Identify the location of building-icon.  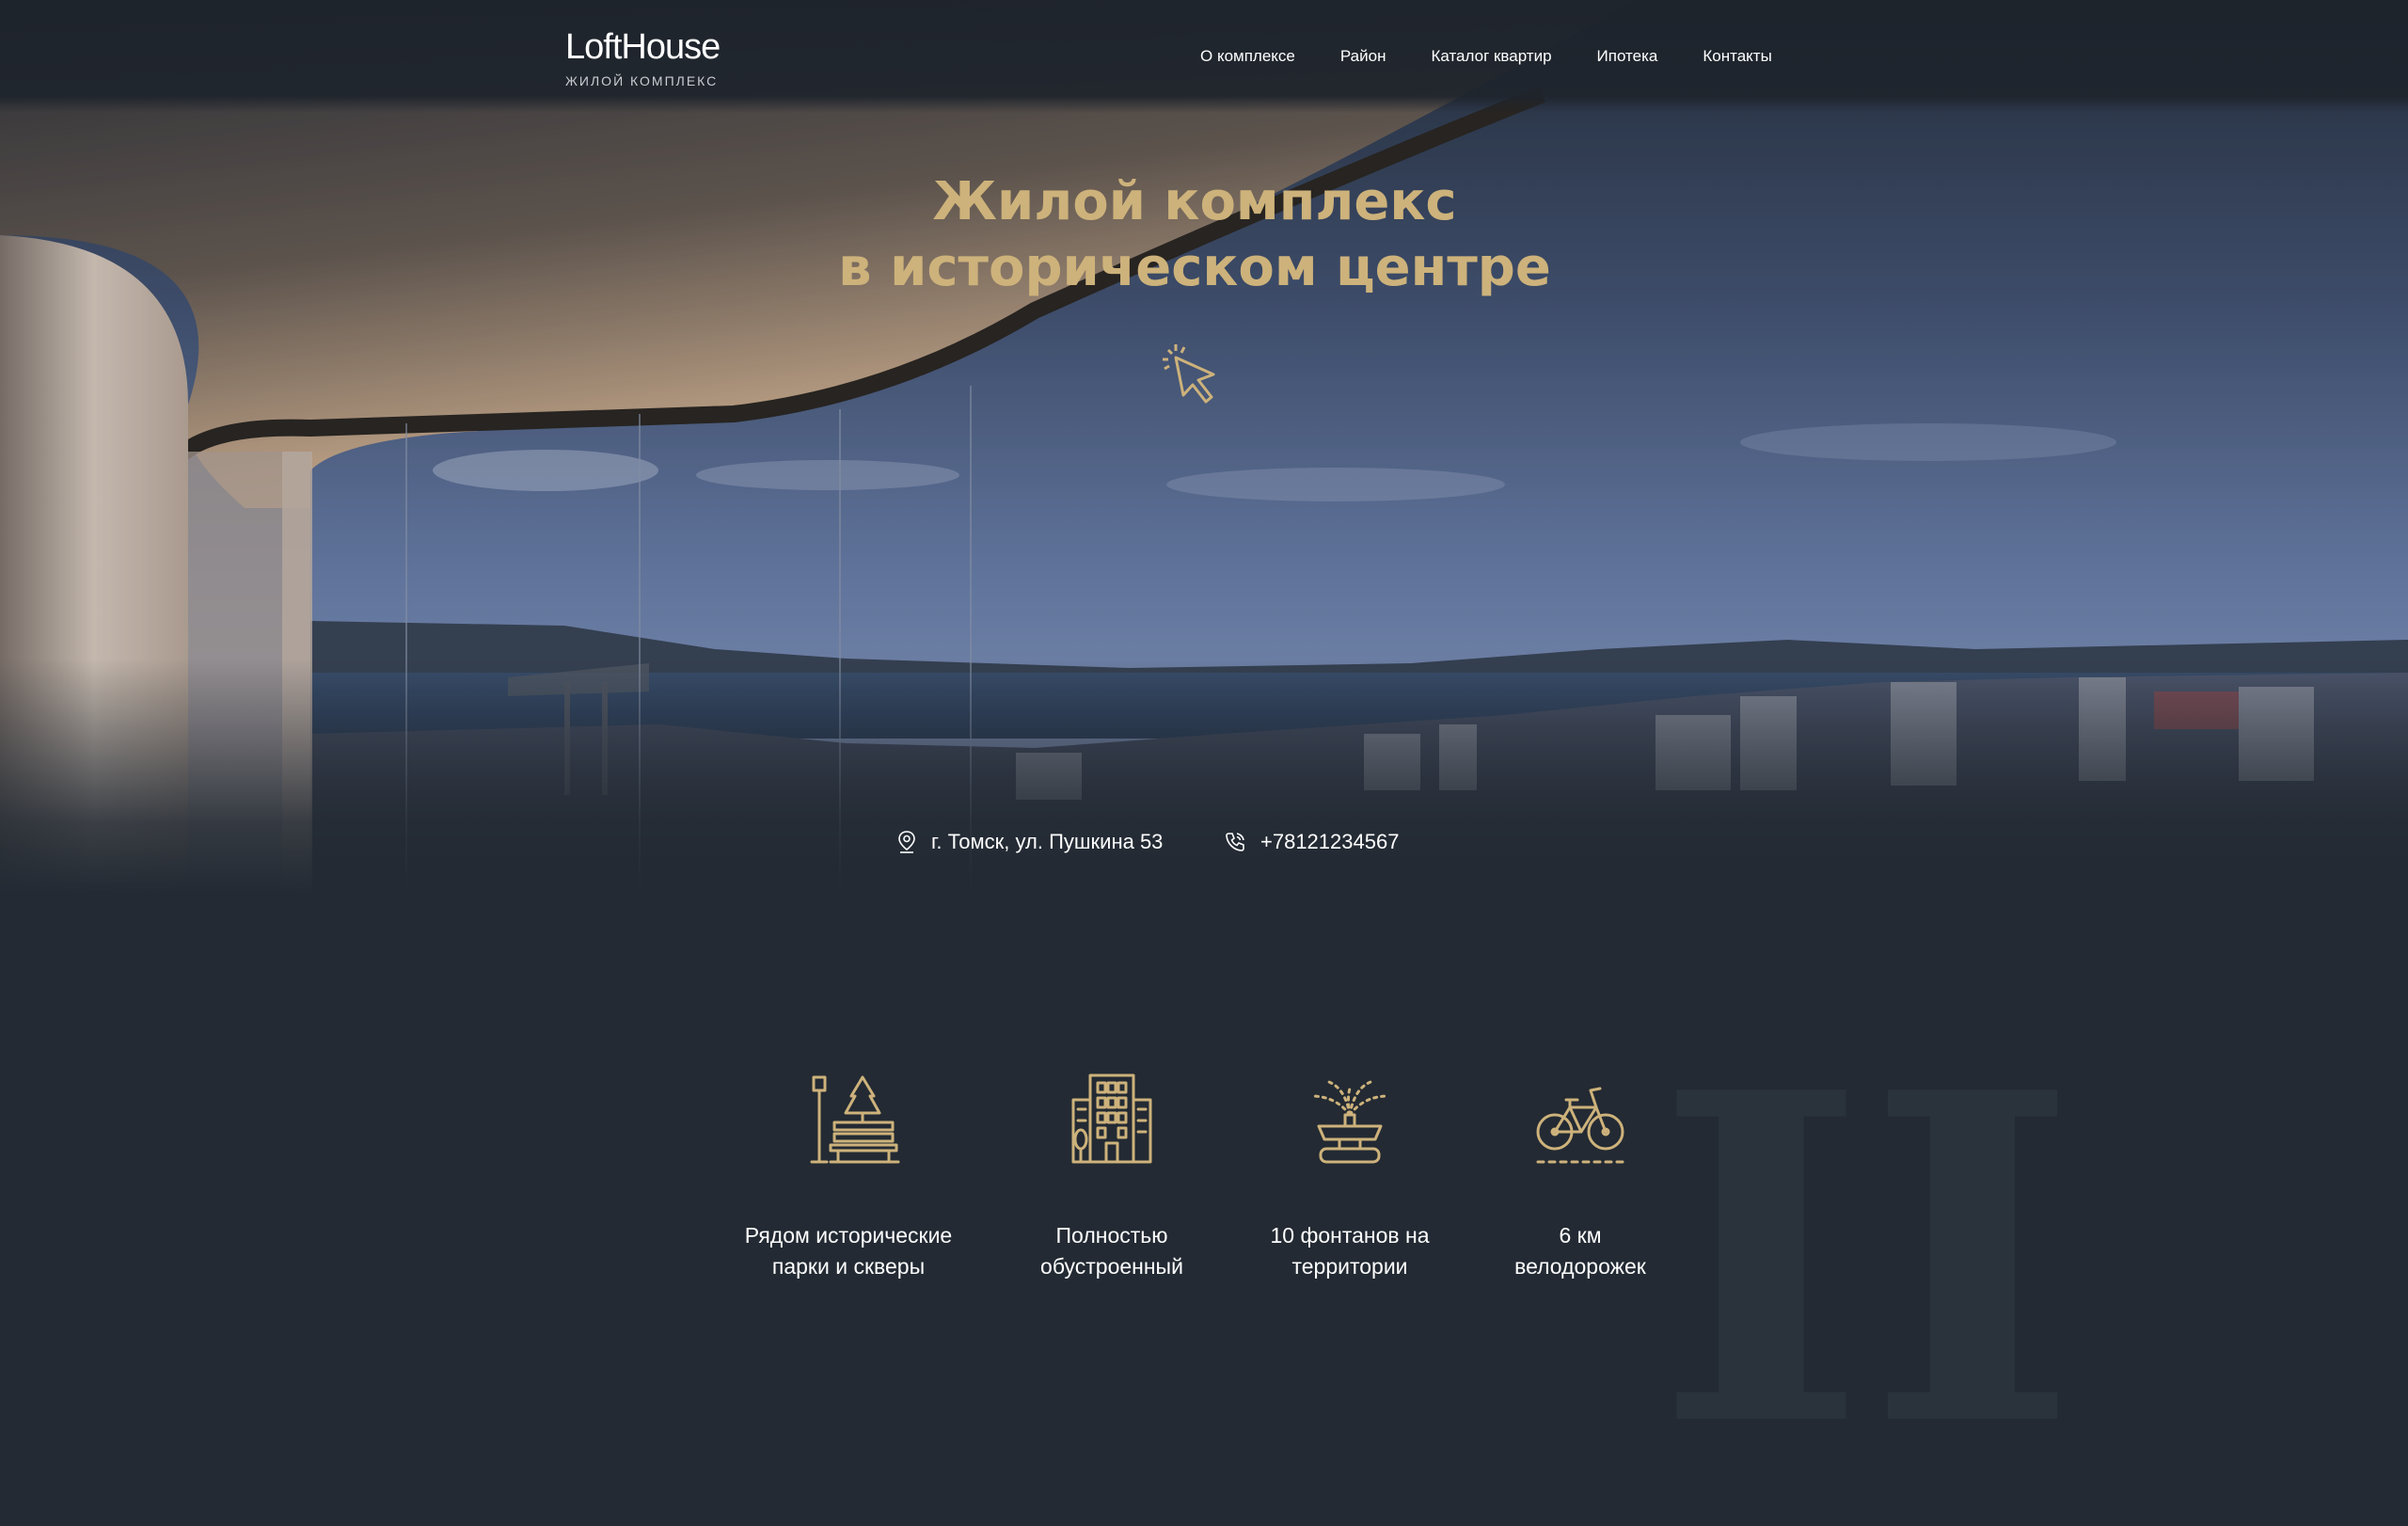
(1112, 1118).